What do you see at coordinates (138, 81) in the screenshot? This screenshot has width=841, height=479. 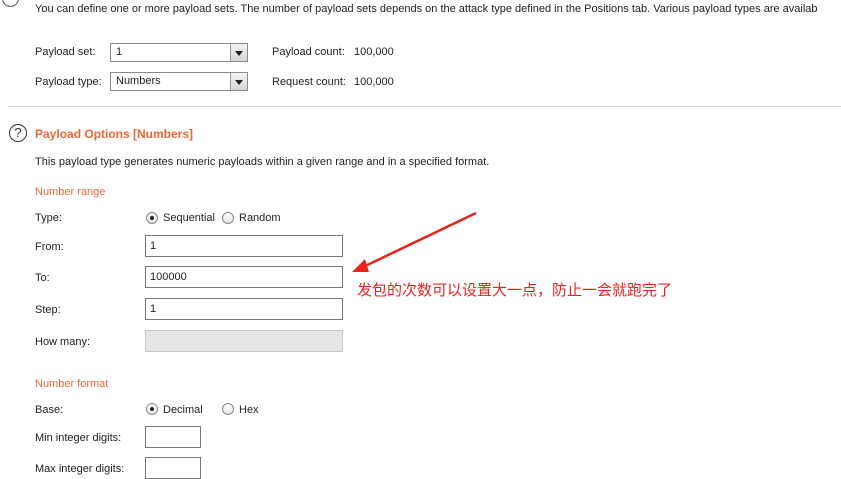 I see `payload-type-value: Numbers` at bounding box center [138, 81].